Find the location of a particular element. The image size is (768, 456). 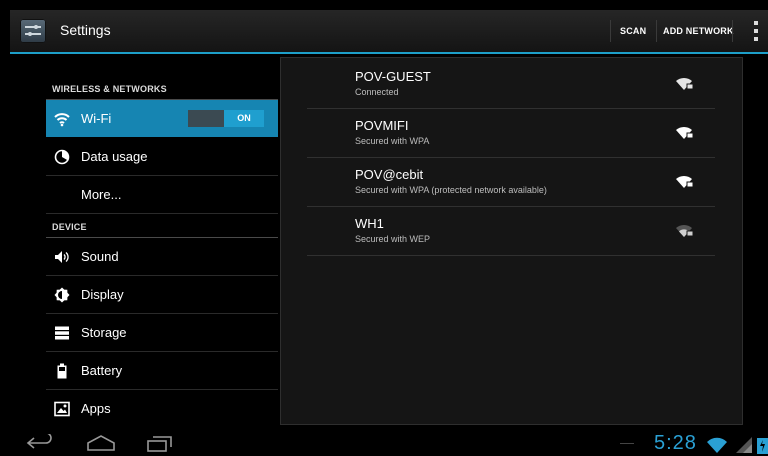

network-item: POVMIFI Secured with WPA is located at coordinates (511, 133).